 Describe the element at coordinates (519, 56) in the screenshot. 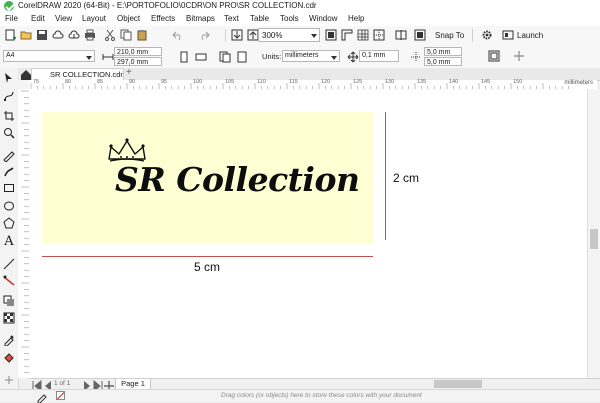

I see `add-icon` at that location.